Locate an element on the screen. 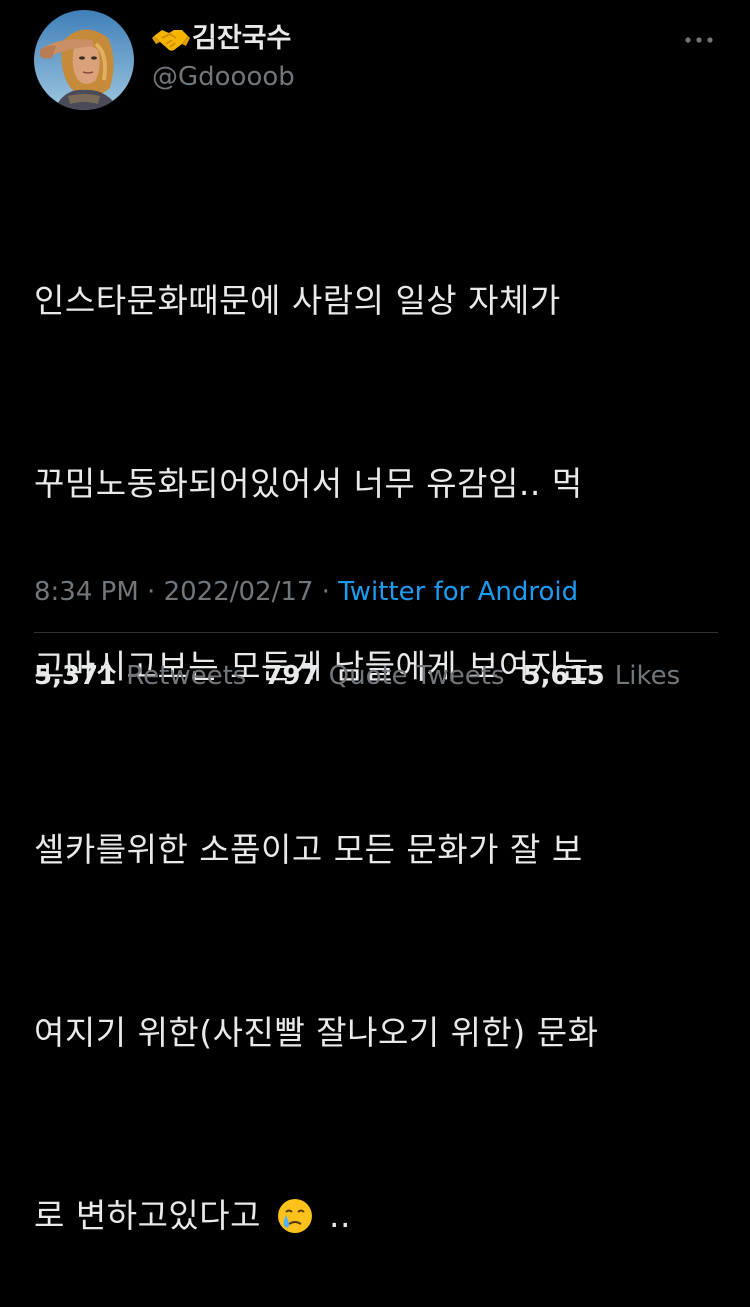  tweet-line-text: 로 변하고있다고 is located at coordinates (153, 1215).